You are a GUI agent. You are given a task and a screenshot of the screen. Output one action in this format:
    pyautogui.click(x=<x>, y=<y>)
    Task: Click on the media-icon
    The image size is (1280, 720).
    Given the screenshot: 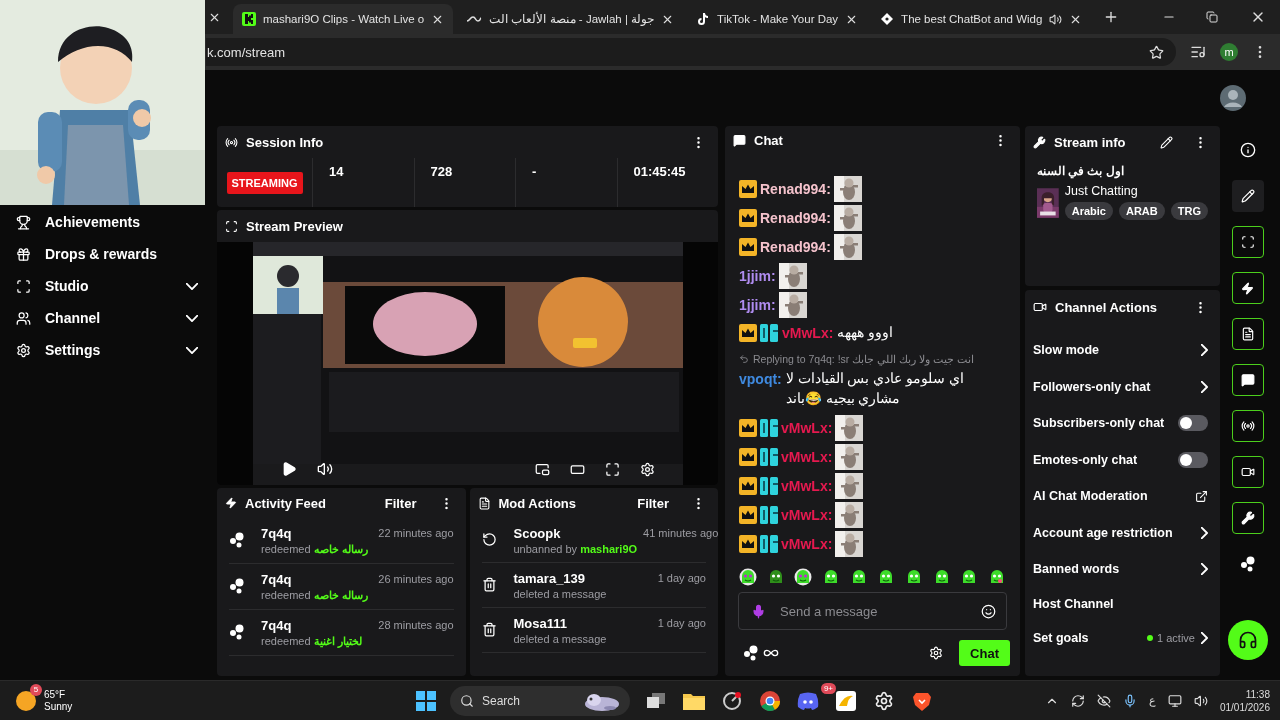 What is the action you would take?
    pyautogui.click(x=1198, y=52)
    